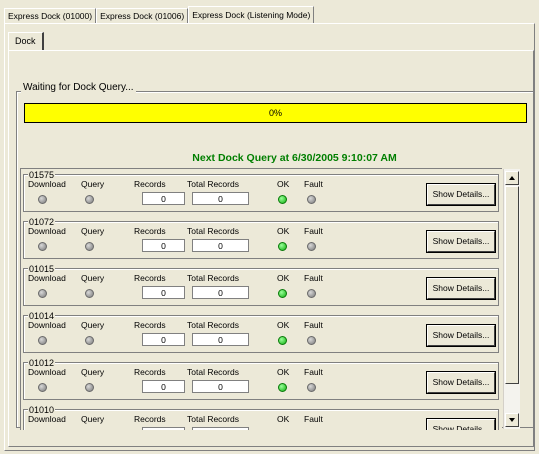  I want to click on scroll-up-arrow-icon, so click(512, 178).